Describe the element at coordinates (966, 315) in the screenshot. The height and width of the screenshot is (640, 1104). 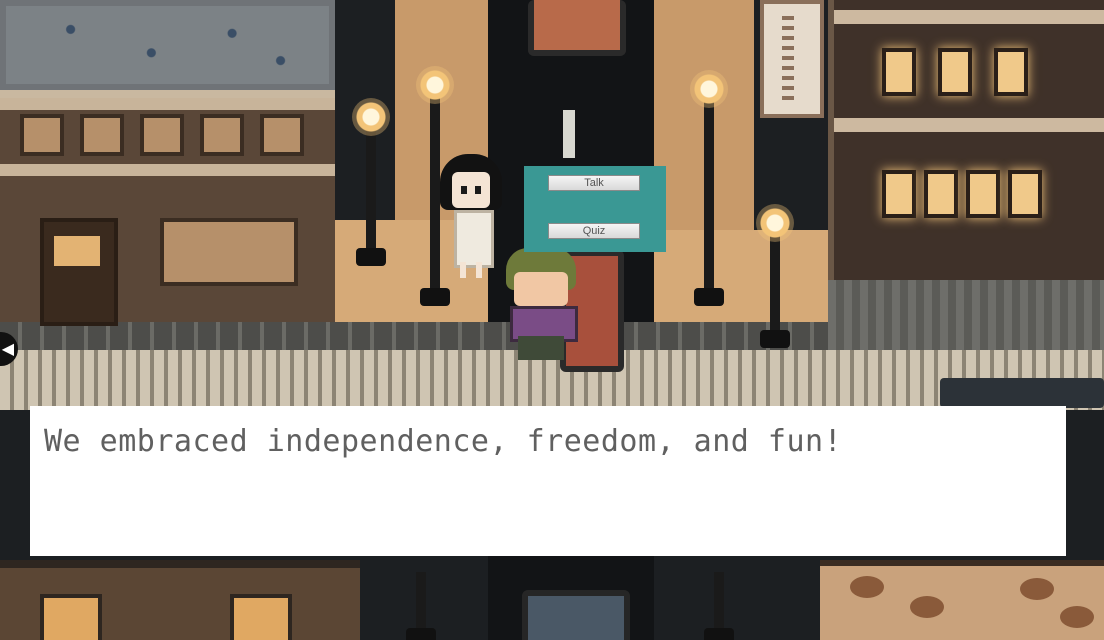
I see `grate` at that location.